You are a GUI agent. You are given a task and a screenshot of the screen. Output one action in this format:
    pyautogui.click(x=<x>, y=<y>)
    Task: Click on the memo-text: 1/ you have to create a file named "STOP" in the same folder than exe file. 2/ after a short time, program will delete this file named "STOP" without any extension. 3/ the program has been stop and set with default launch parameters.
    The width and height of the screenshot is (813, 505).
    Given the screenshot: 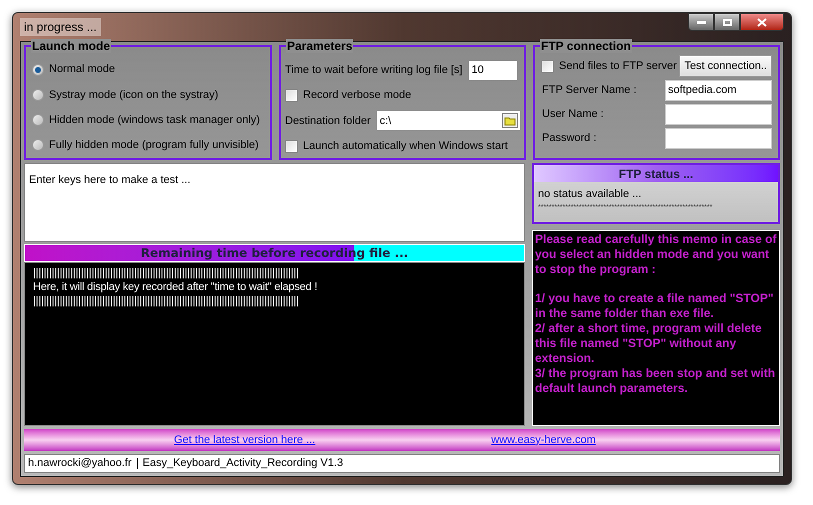 What is the action you would take?
    pyautogui.click(x=655, y=343)
    